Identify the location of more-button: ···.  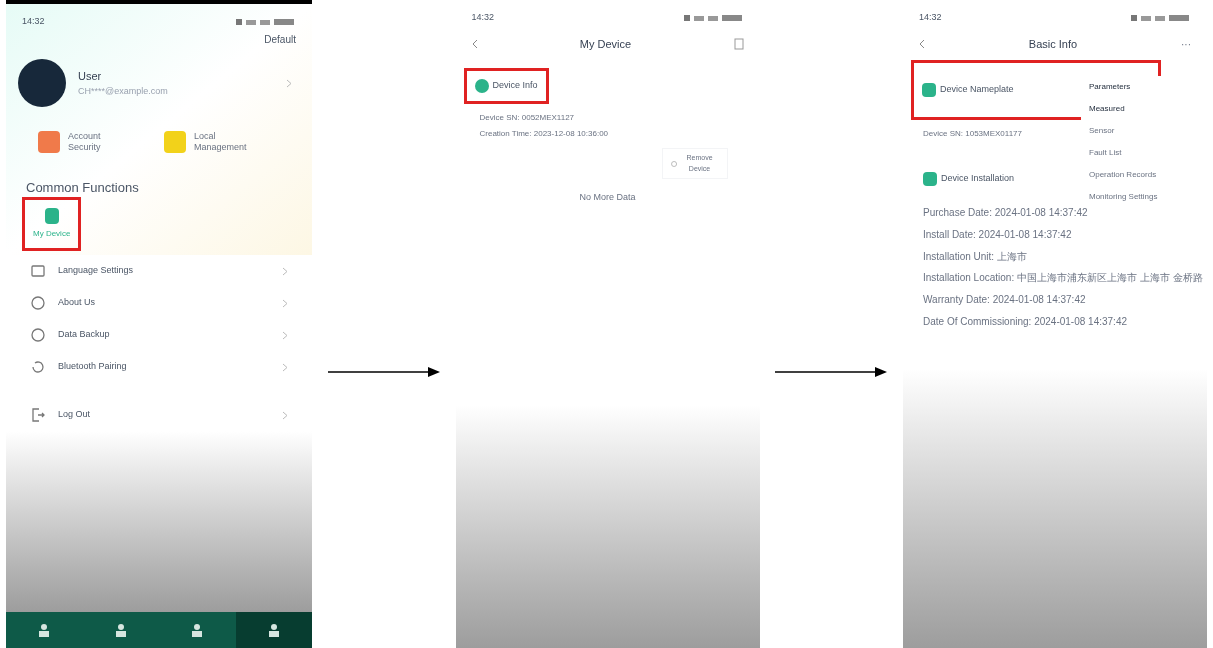
(1186, 44).